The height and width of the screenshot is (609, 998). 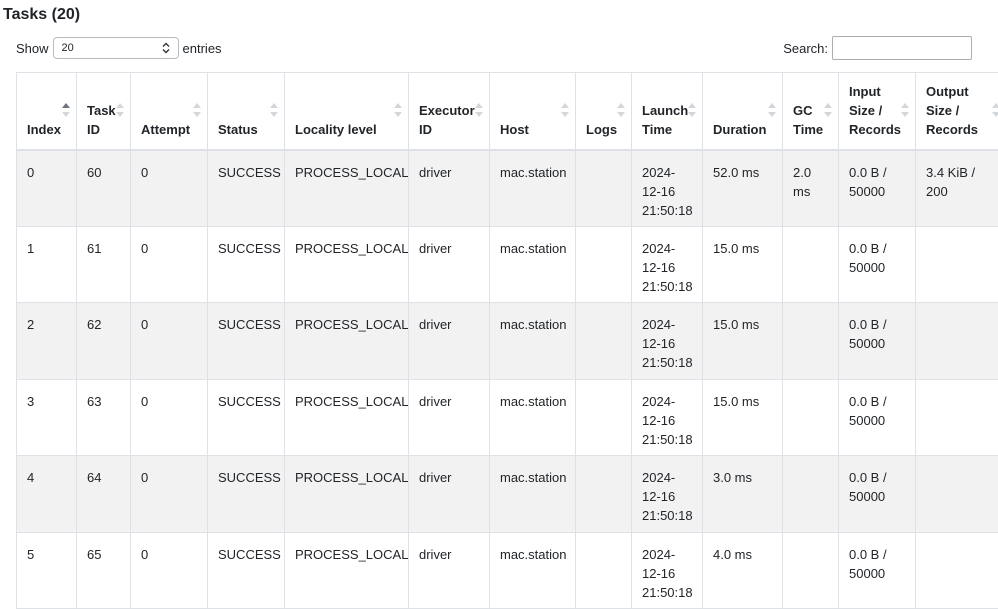 I want to click on search-input, so click(x=902, y=48).